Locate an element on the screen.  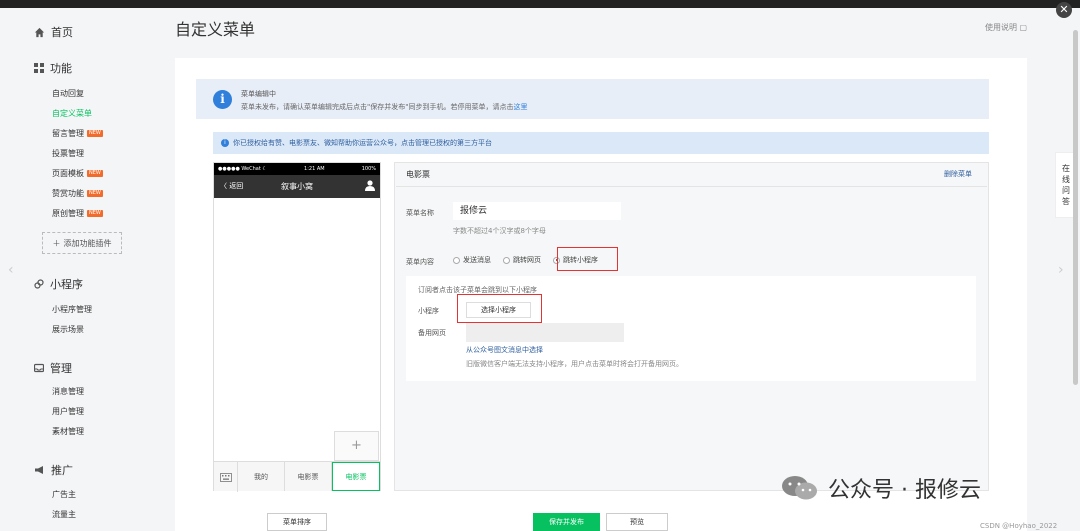
menu-sort-button: 菜单排序 is located at coordinates (297, 522).